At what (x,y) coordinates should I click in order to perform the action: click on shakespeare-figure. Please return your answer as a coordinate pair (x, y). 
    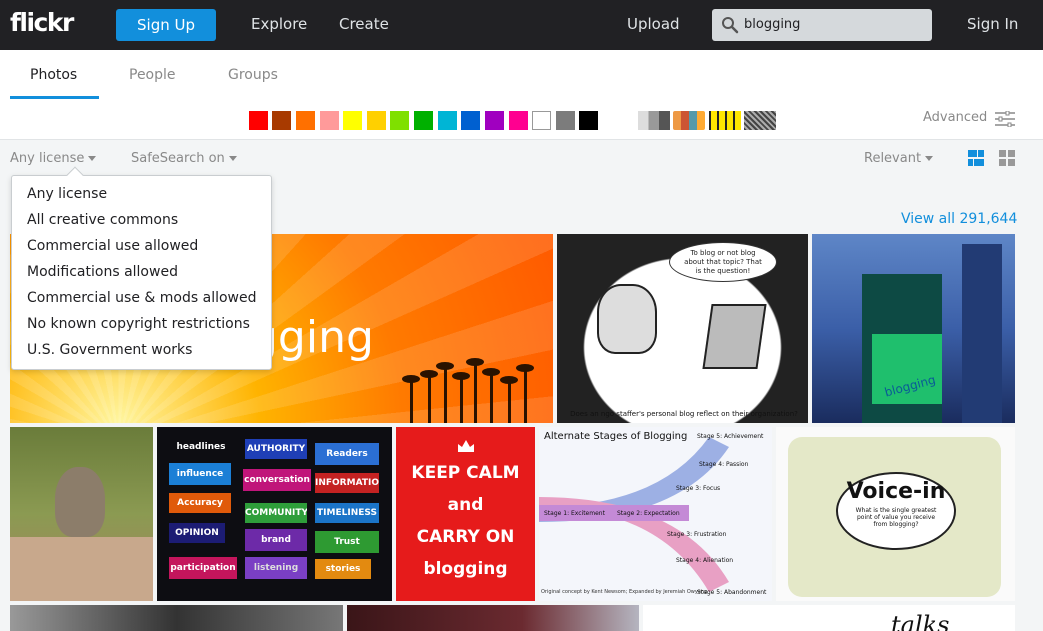
    Looking at the image, I should click on (627, 319).